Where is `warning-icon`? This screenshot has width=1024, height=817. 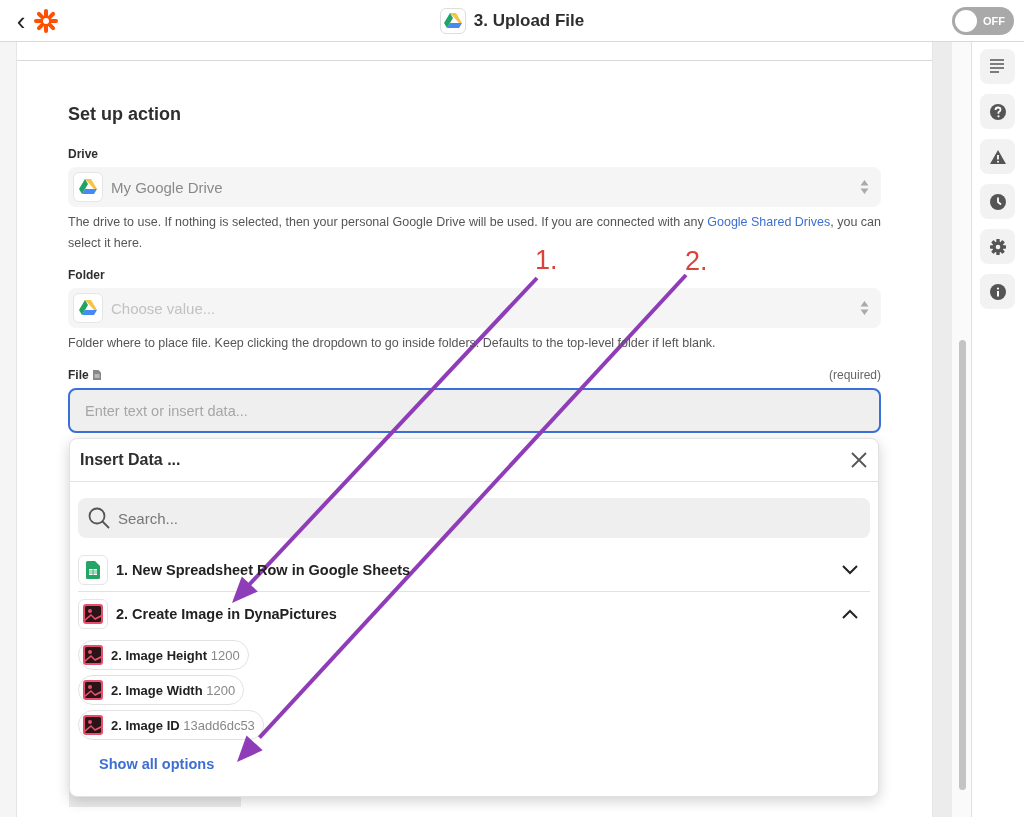 warning-icon is located at coordinates (997, 156).